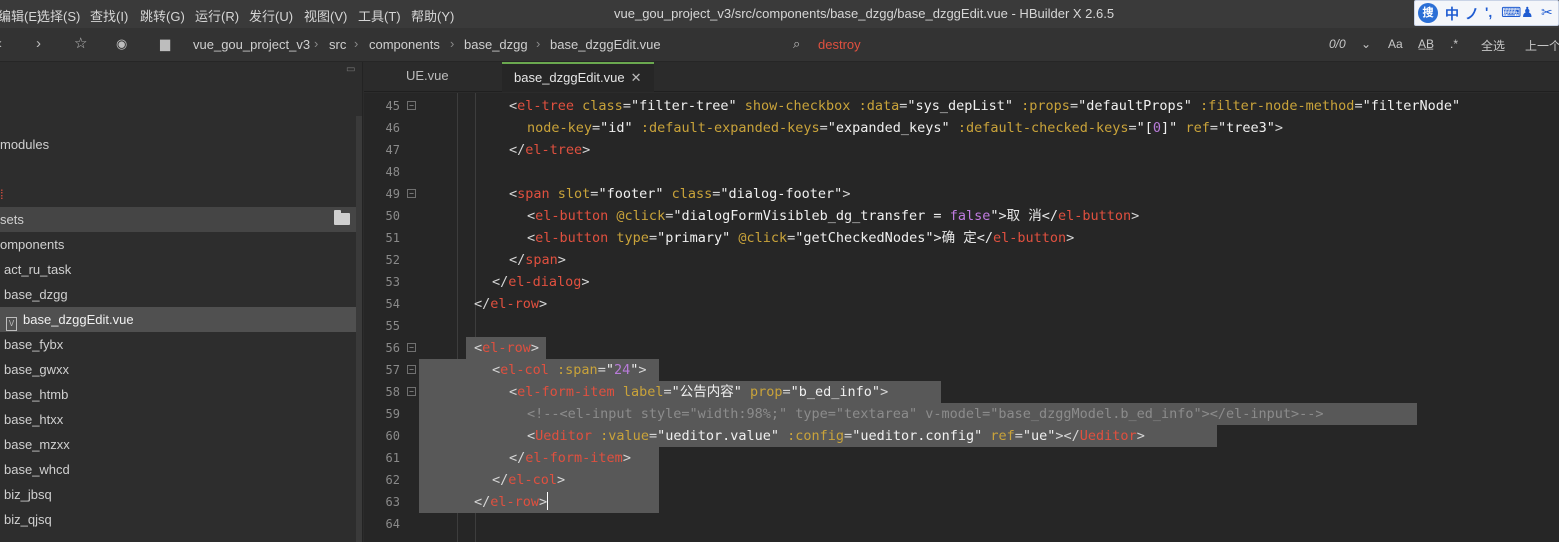  I want to click on whole-word-toggle: A̲B̲, so click(1426, 44).